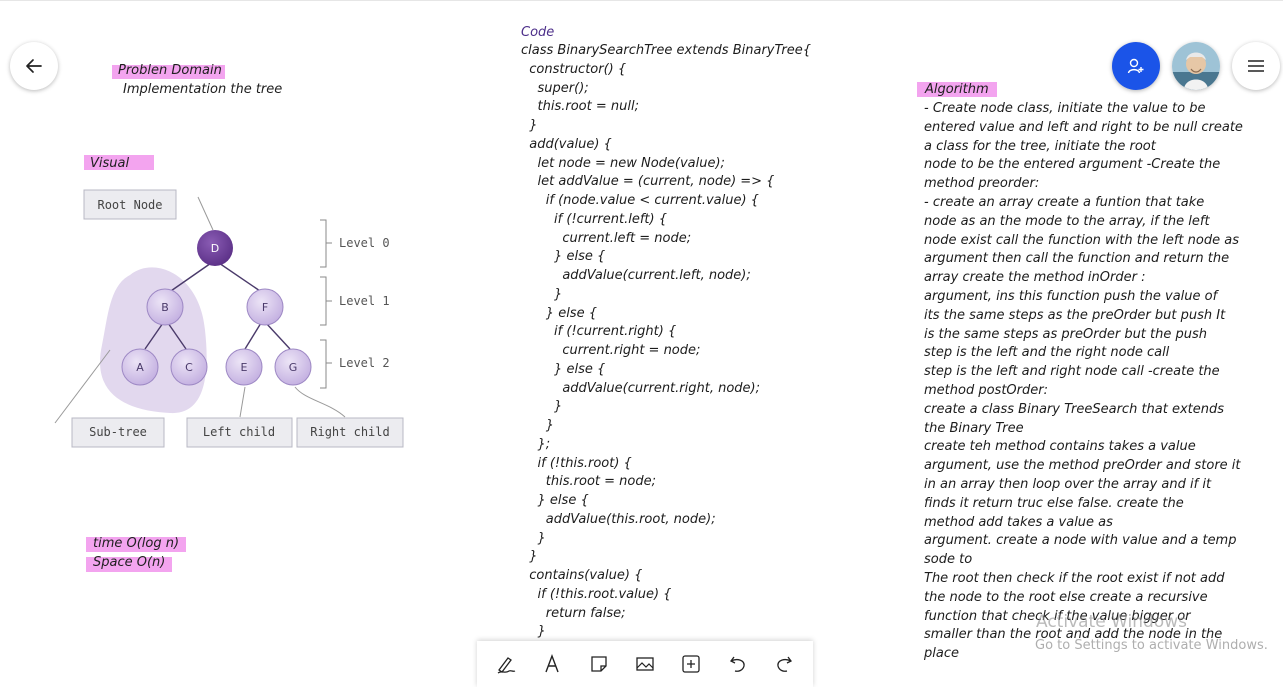 This screenshot has height=687, width=1283. I want to click on code-line: if (!this.root) {, so click(576, 463).